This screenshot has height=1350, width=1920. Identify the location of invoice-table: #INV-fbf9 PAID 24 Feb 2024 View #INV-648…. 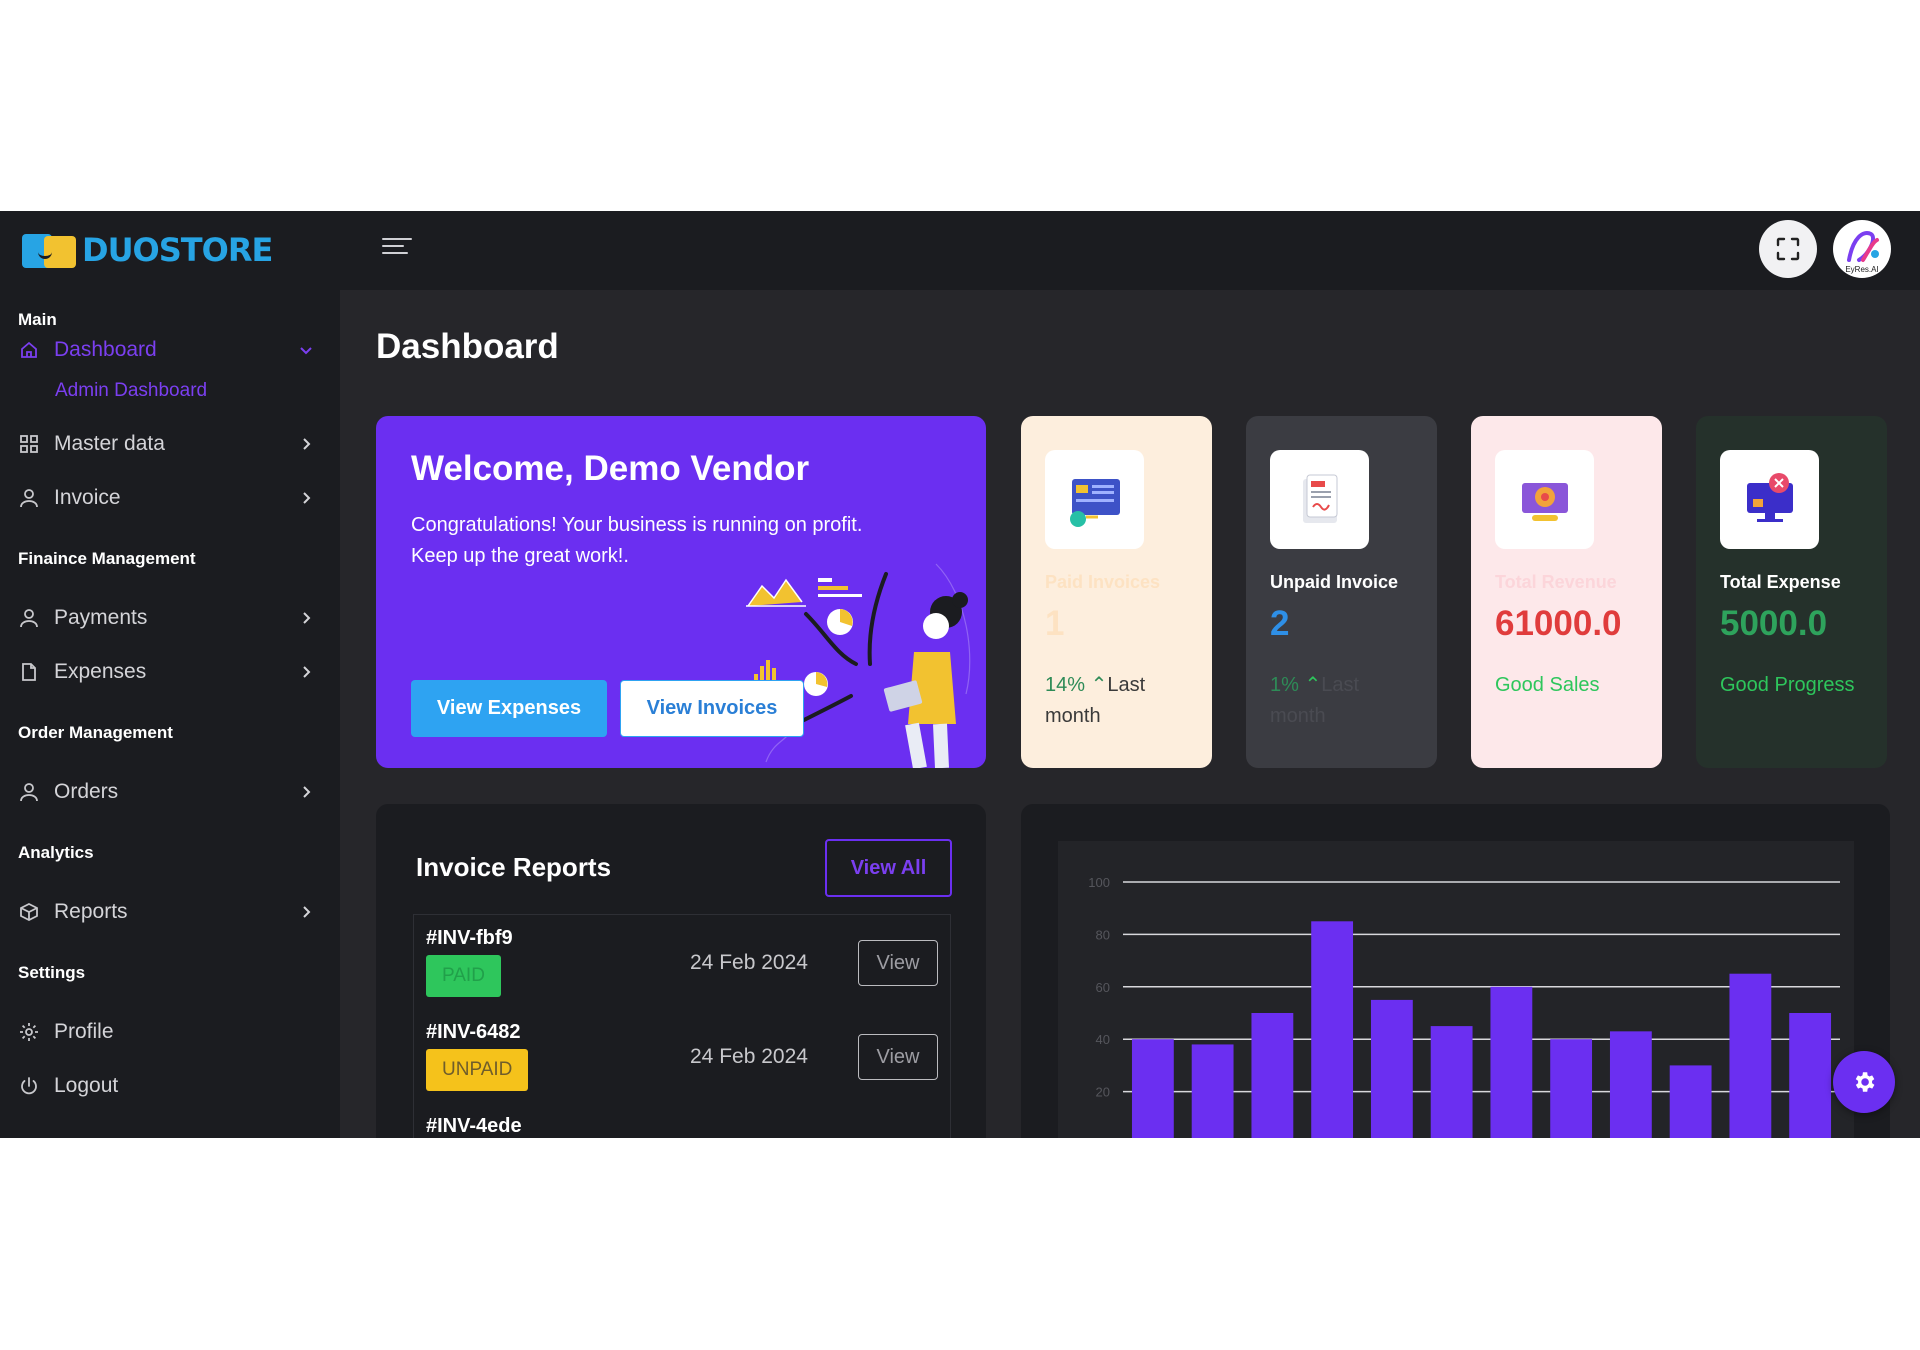
(682, 1026).